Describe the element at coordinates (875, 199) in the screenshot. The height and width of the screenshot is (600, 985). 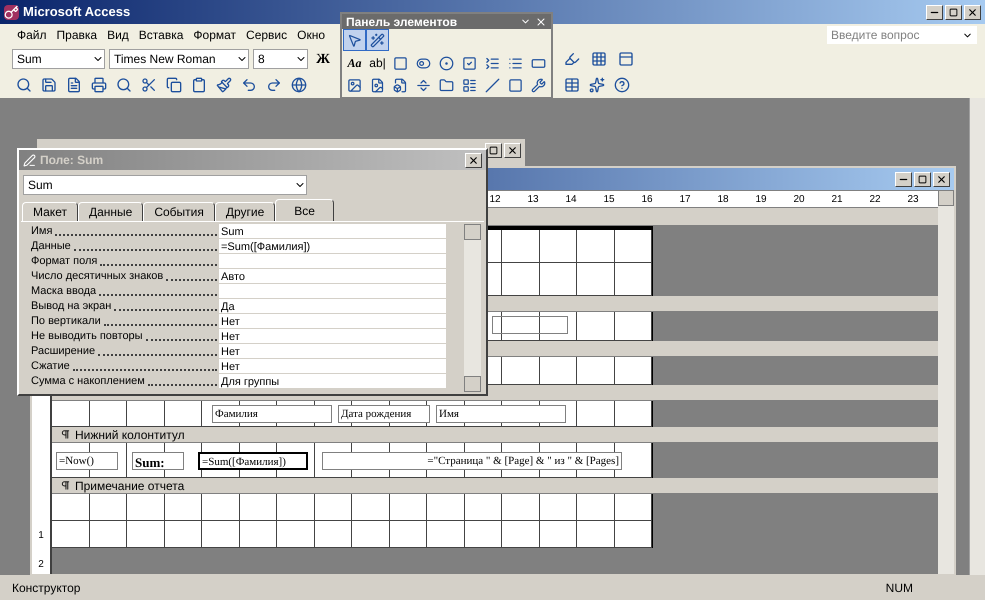
I see `ruler-number: 22` at that location.